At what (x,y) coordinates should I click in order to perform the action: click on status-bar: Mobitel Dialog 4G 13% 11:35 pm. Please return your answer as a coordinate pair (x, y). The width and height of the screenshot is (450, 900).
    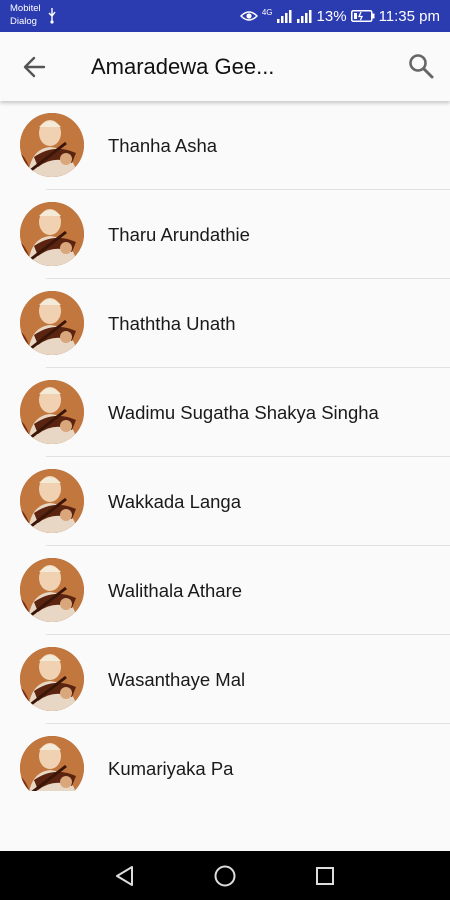
    Looking at the image, I should click on (225, 16).